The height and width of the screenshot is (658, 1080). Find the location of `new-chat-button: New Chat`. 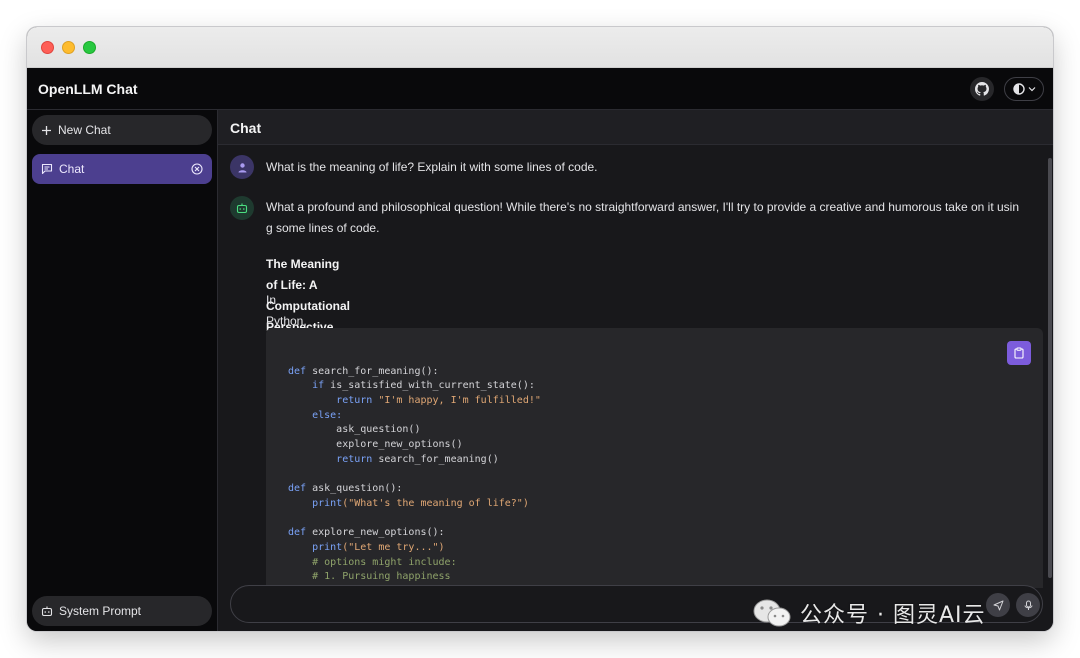

new-chat-button: New Chat is located at coordinates (122, 130).